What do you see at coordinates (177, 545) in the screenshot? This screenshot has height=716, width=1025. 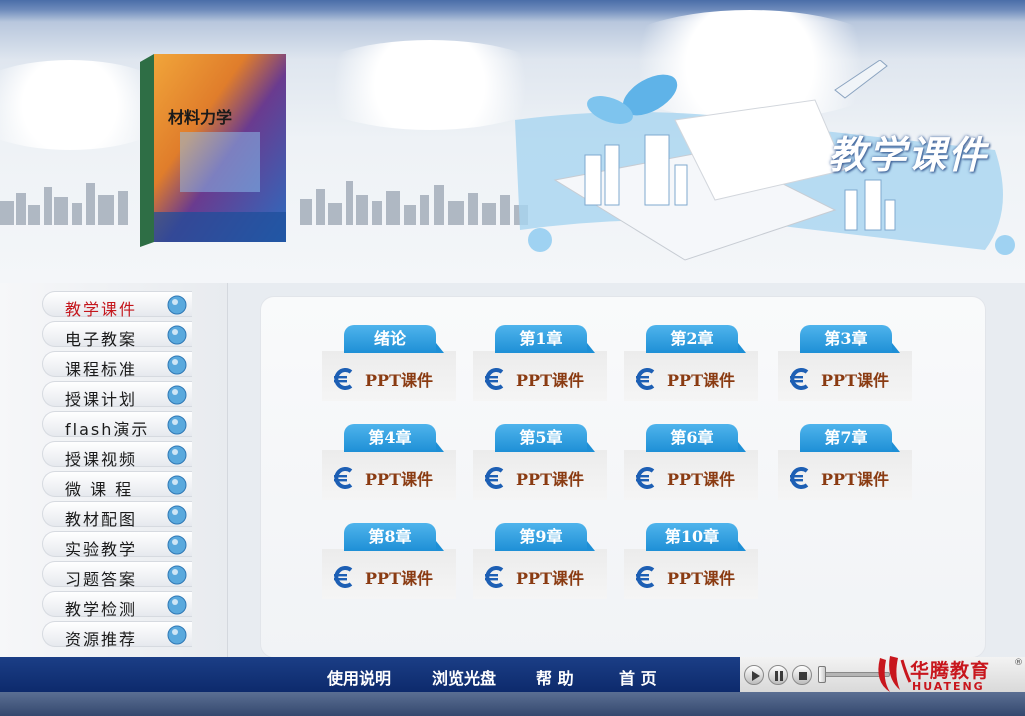 I see `envelope-icon` at bounding box center [177, 545].